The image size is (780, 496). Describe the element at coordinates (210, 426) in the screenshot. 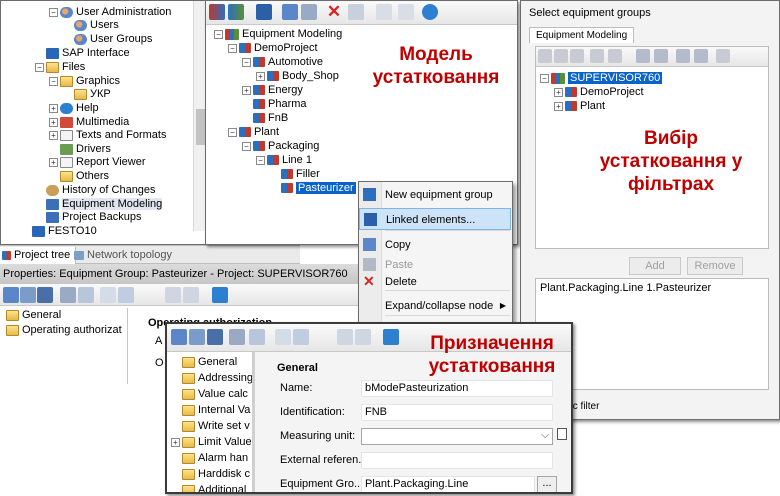

I see `assign-category-item: Write set v` at that location.